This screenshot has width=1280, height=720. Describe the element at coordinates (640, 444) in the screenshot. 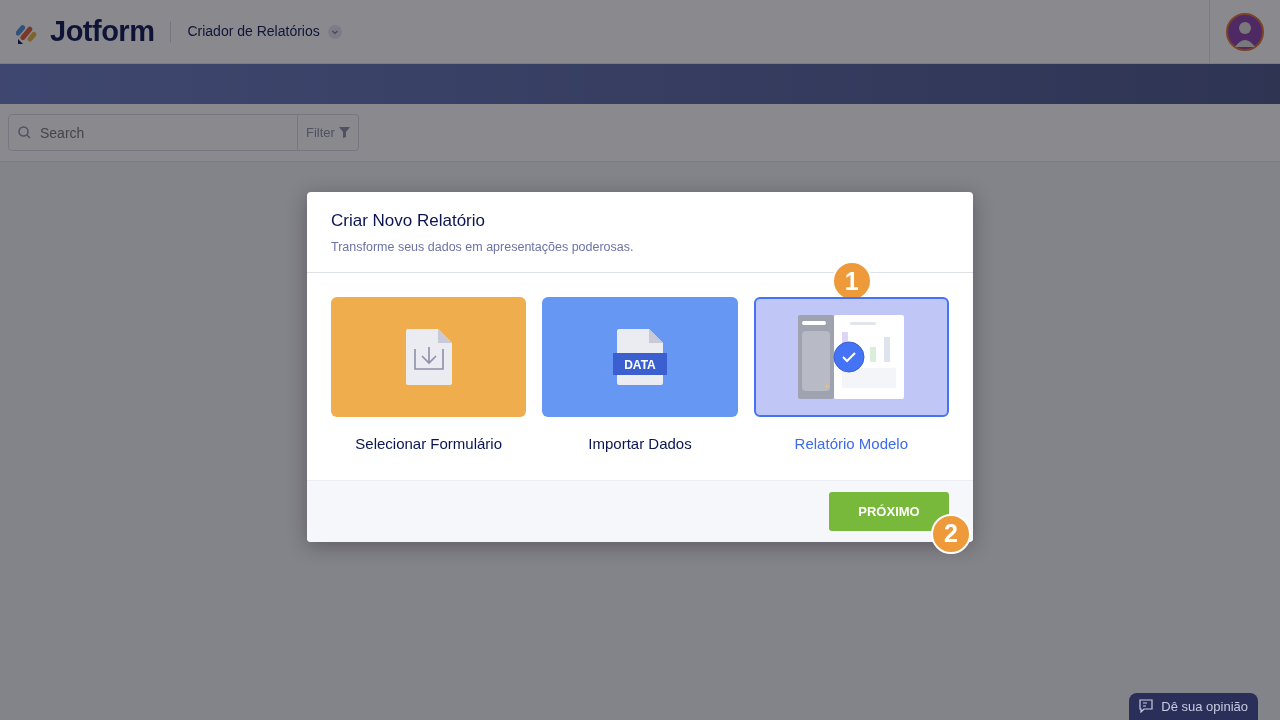

I see `option-label: Importar Dados` at that location.